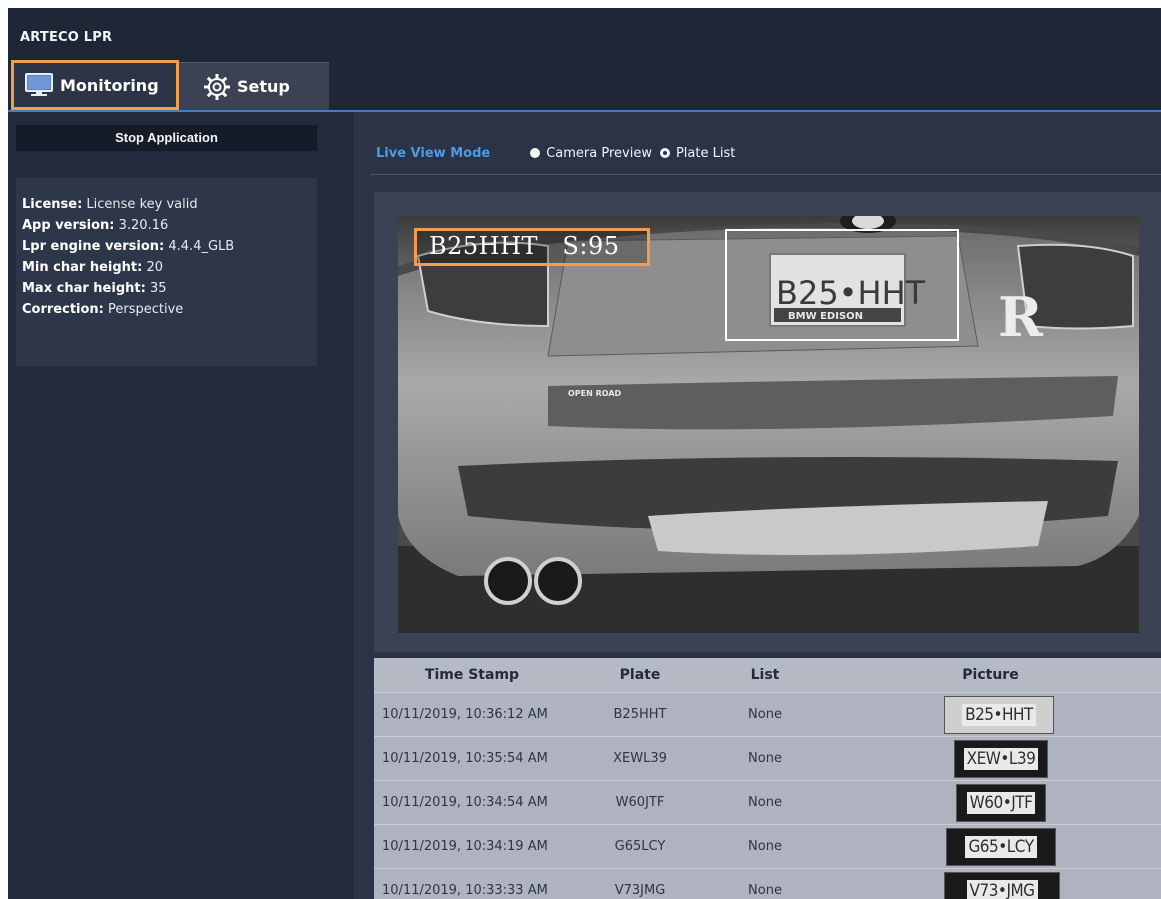  I want to click on cell-plate: XEWL39, so click(640, 758).